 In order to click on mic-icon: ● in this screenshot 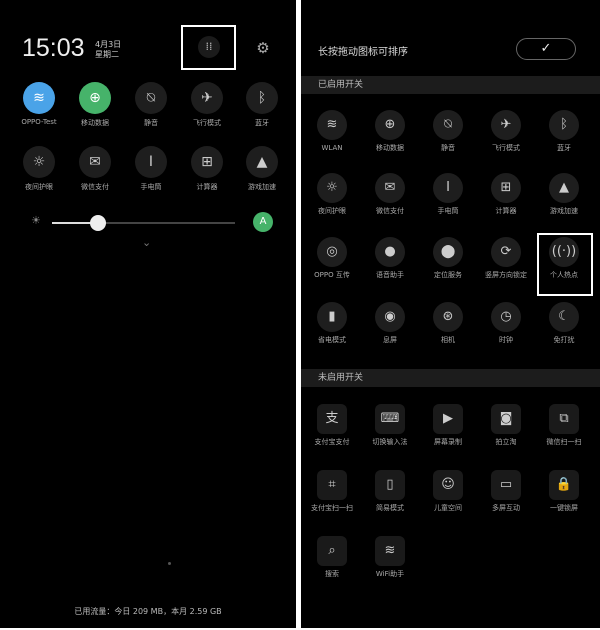, I will do `click(390, 252)`.